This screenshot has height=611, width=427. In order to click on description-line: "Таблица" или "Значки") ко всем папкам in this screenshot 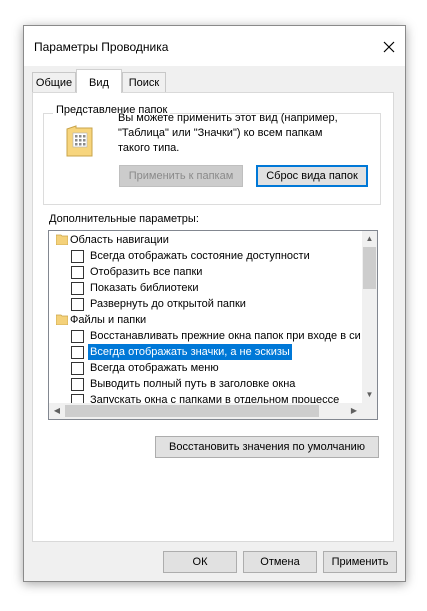, I will do `click(220, 133)`.